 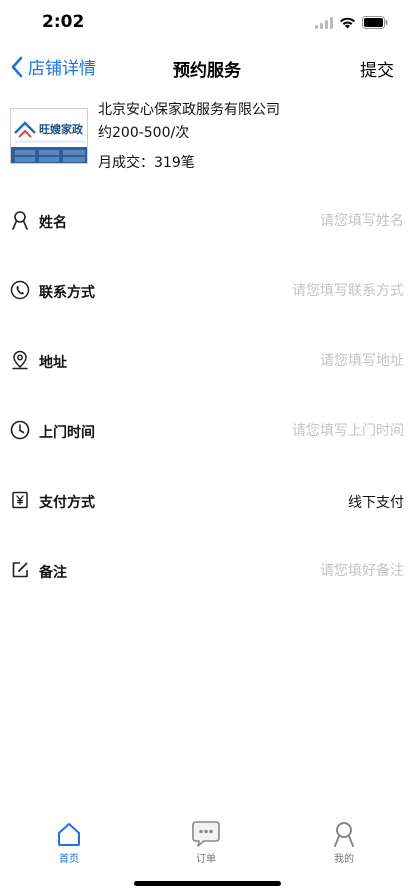 What do you see at coordinates (20, 290) in the screenshot?
I see `phone-icon` at bounding box center [20, 290].